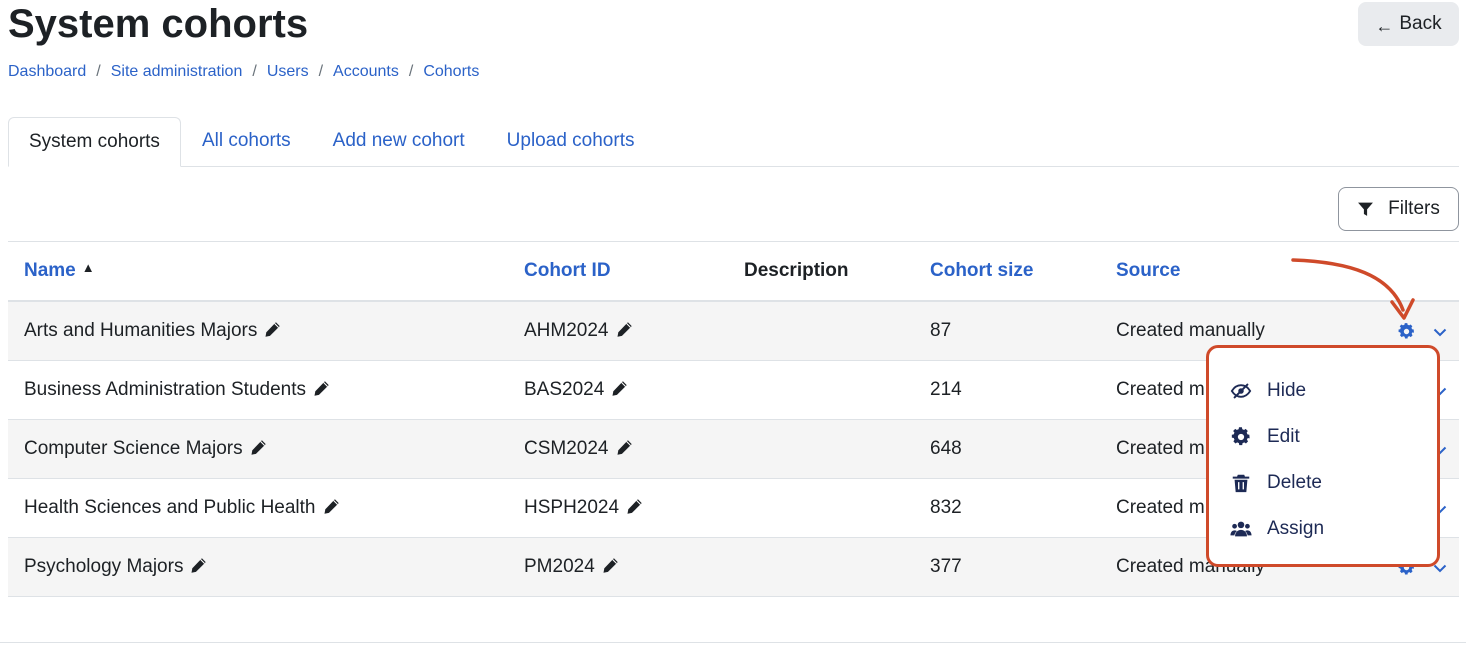 The height and width of the screenshot is (650, 1466). What do you see at coordinates (1294, 482) in the screenshot?
I see `menu-item-label: Delete` at bounding box center [1294, 482].